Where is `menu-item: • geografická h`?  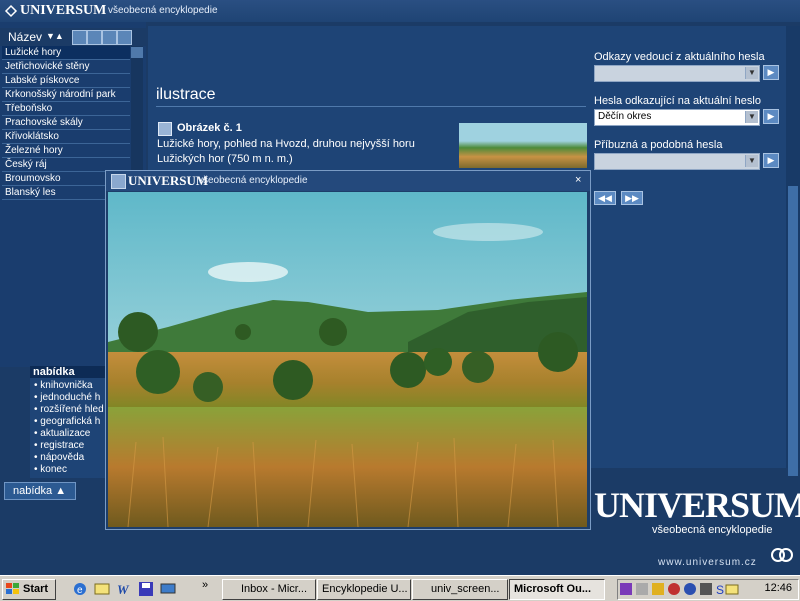 menu-item: • geografická h is located at coordinates (67, 421).